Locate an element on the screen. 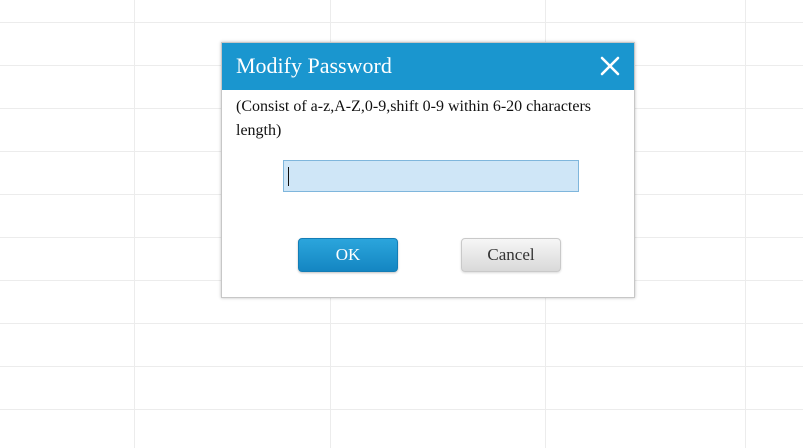  close-icon-glyph is located at coordinates (610, 66).